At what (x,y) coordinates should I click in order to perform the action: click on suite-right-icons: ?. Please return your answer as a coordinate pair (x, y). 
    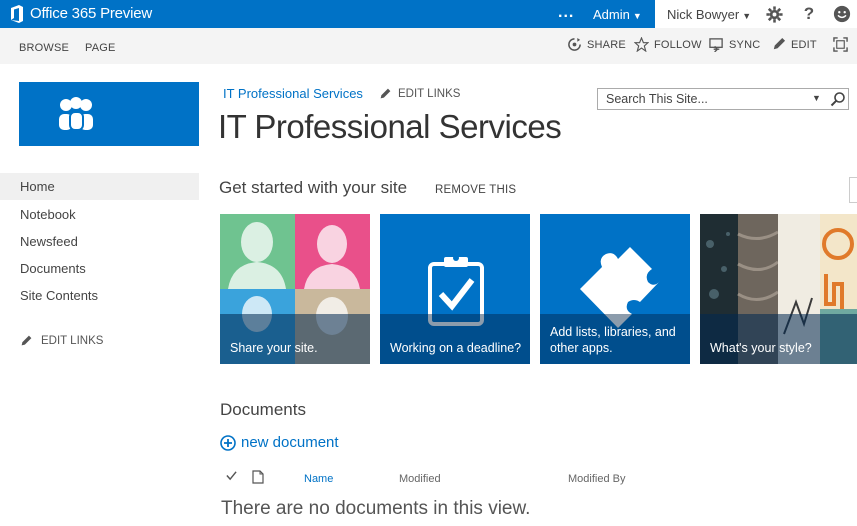
    Looking at the image, I should click on (806, 14).